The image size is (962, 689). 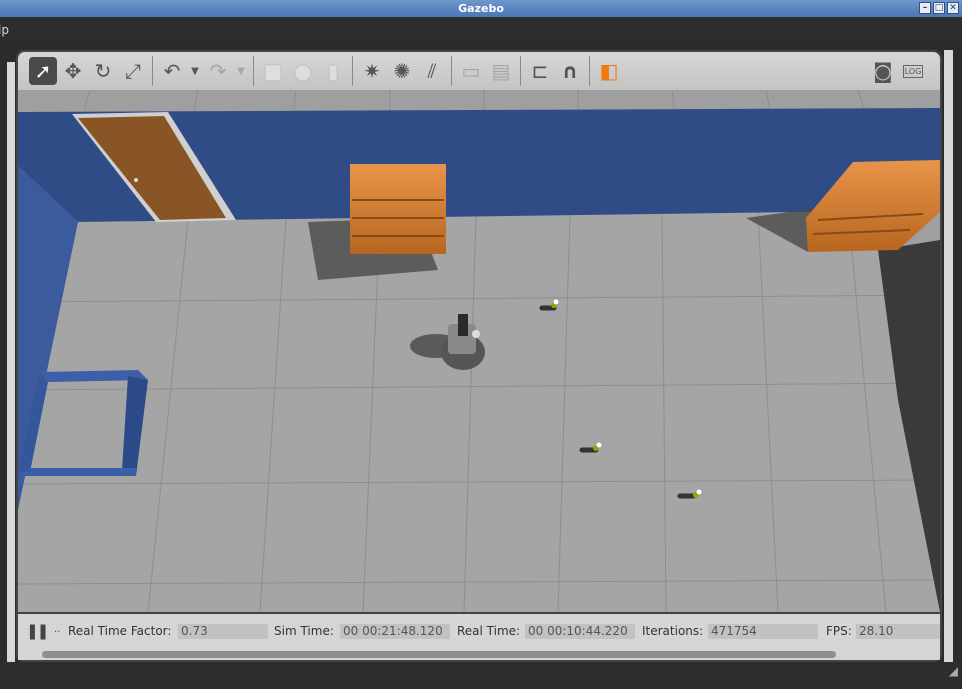 I want to click on undo-history-dropdown: ▼, so click(x=195, y=71).